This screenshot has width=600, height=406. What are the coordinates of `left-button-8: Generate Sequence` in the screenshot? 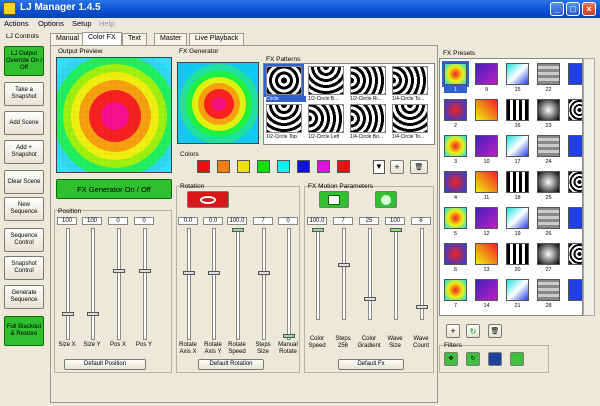 It's located at (24, 297).